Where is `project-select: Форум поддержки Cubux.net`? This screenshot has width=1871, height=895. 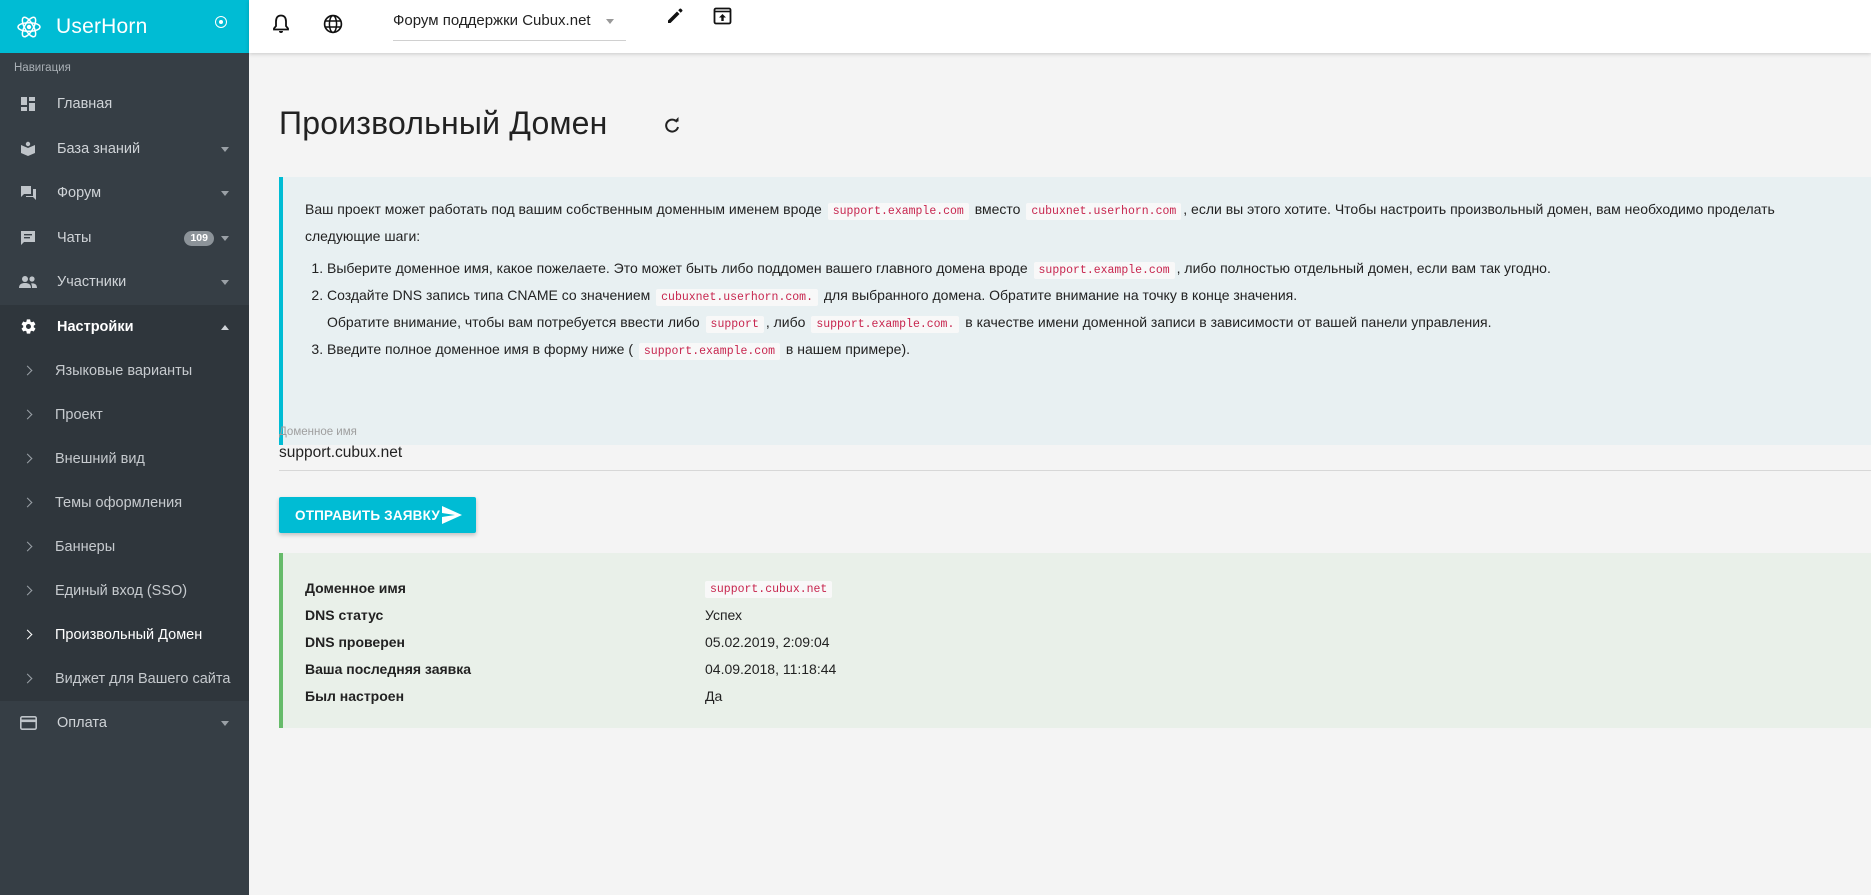 project-select: Форум поддержки Cubux.net is located at coordinates (509, 24).